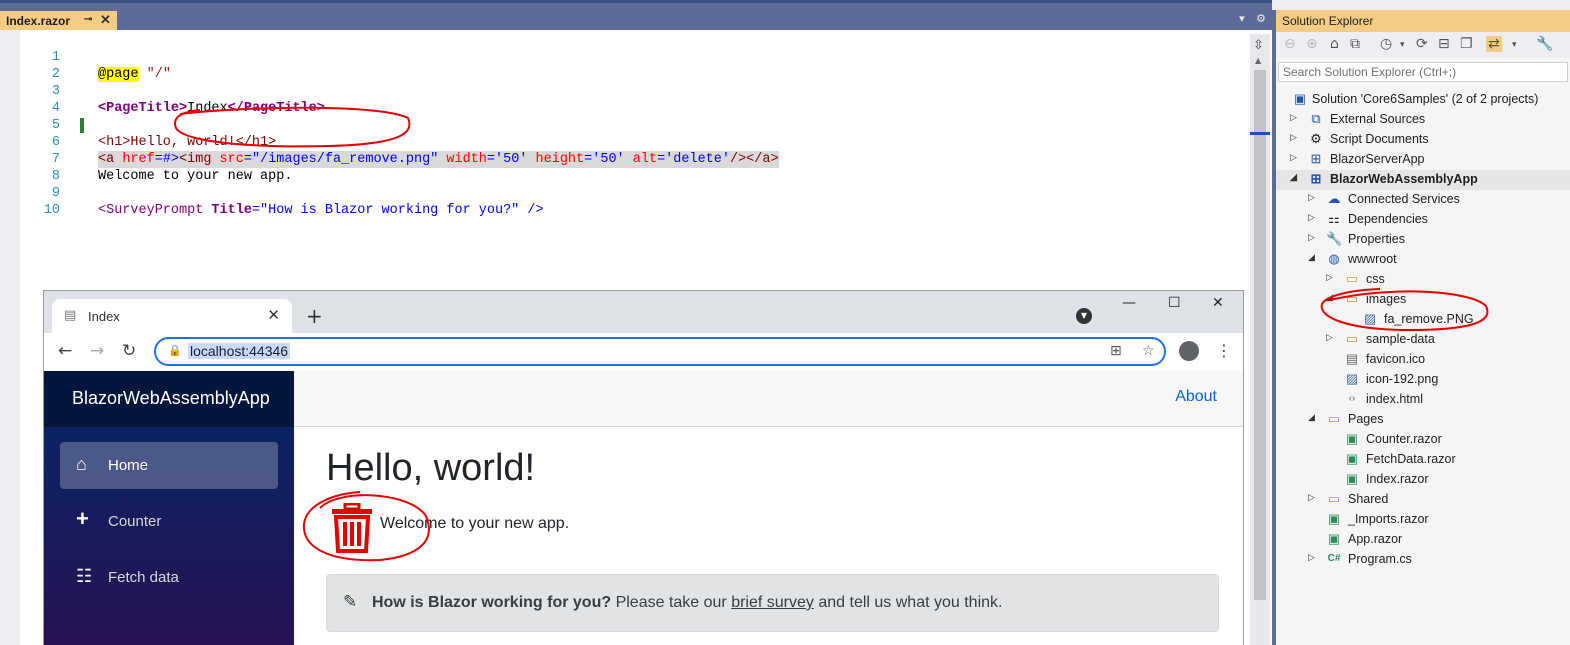 The image size is (1570, 645). What do you see at coordinates (1423, 440) in the screenshot?
I see `tree-item-counter-razor: ▣ Counter.razor` at bounding box center [1423, 440].